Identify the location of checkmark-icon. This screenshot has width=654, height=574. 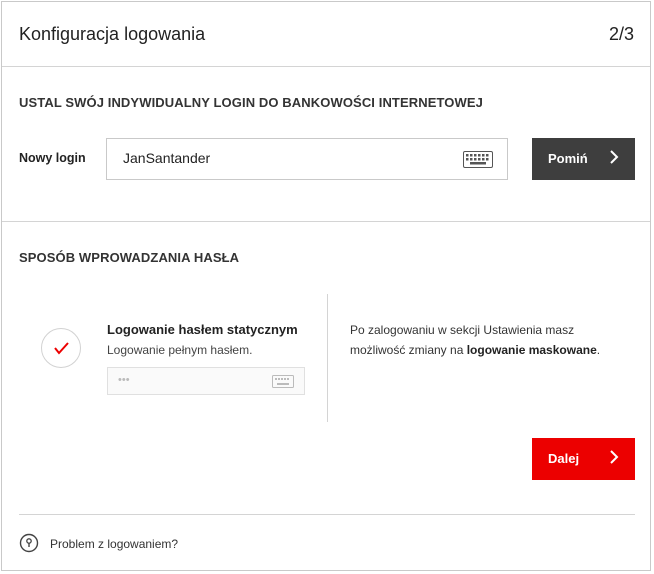
(61, 348).